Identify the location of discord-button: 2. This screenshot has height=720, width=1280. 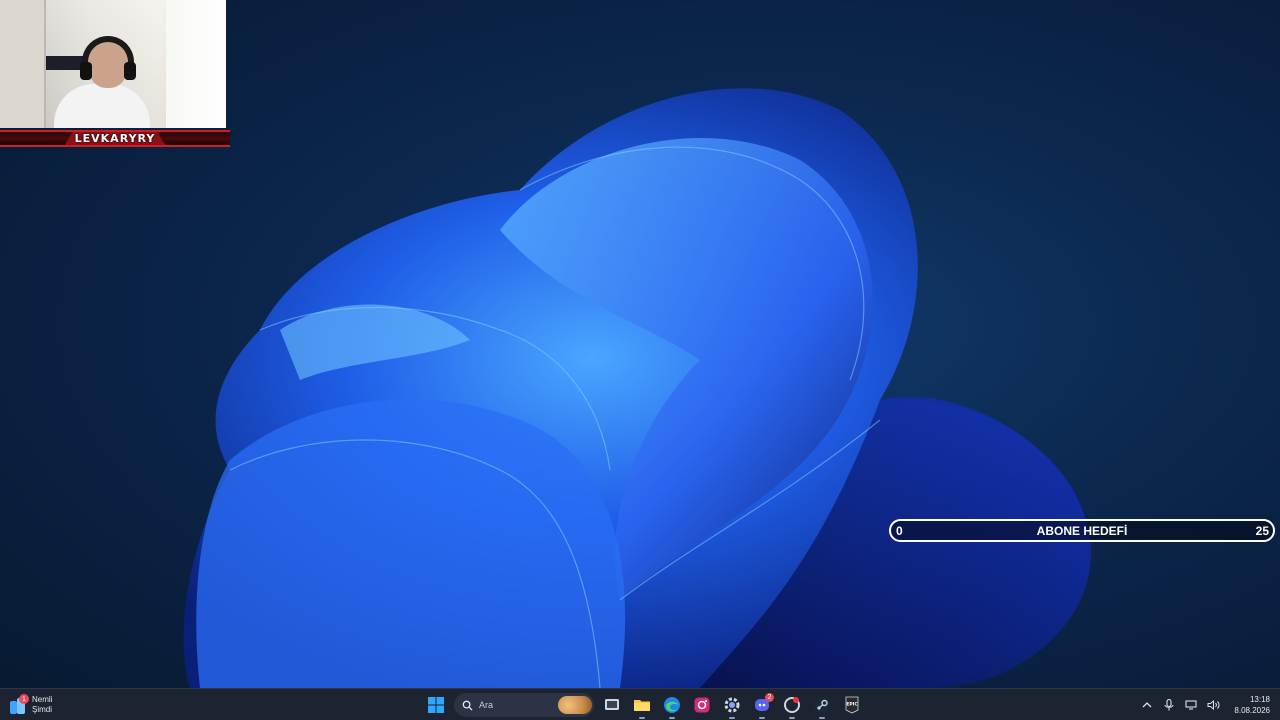
(762, 706).